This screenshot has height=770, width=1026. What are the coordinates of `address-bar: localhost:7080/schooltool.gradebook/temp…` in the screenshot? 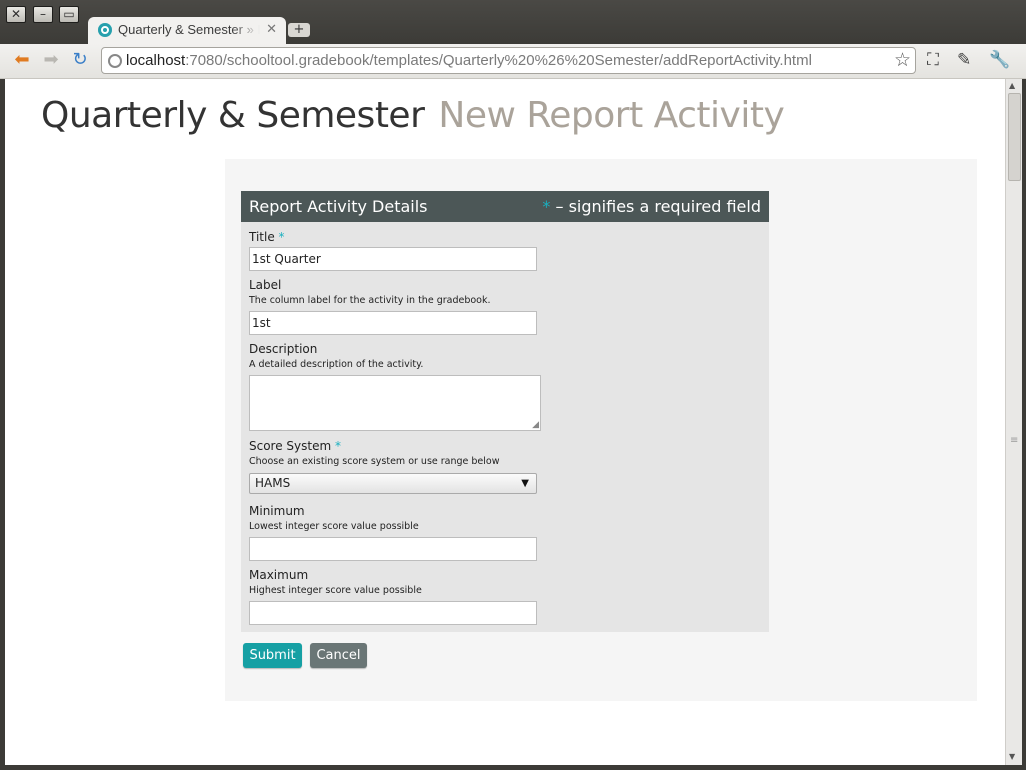 It's located at (508, 60).